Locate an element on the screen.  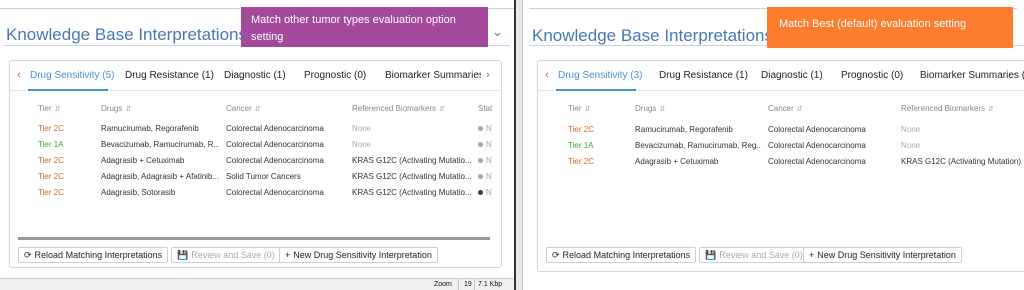
cancer-cell: Solid Tumor Cancers is located at coordinates (263, 176).